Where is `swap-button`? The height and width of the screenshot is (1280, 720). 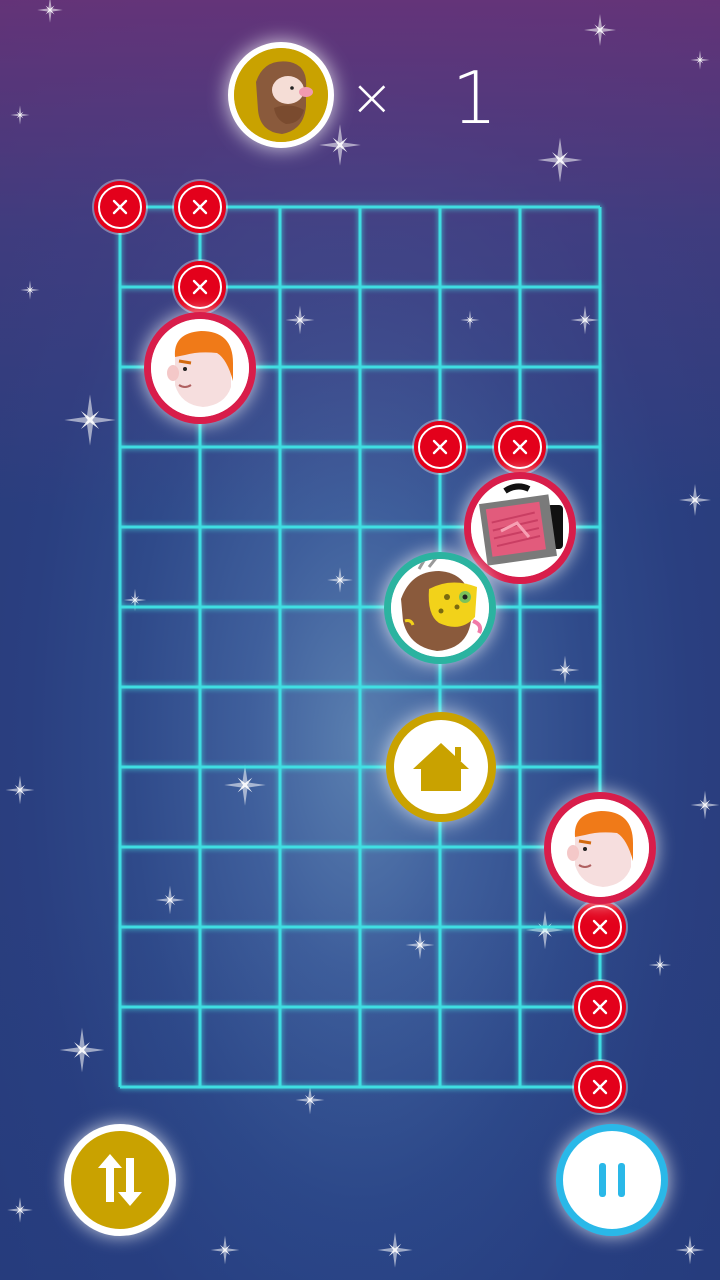
swap-button is located at coordinates (120, 1180).